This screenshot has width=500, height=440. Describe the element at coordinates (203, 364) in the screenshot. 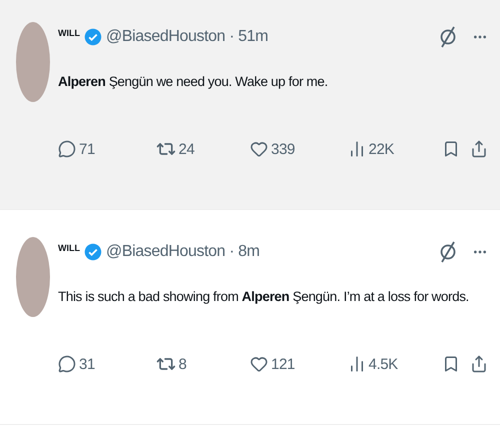

I see `repost-button: 8` at that location.